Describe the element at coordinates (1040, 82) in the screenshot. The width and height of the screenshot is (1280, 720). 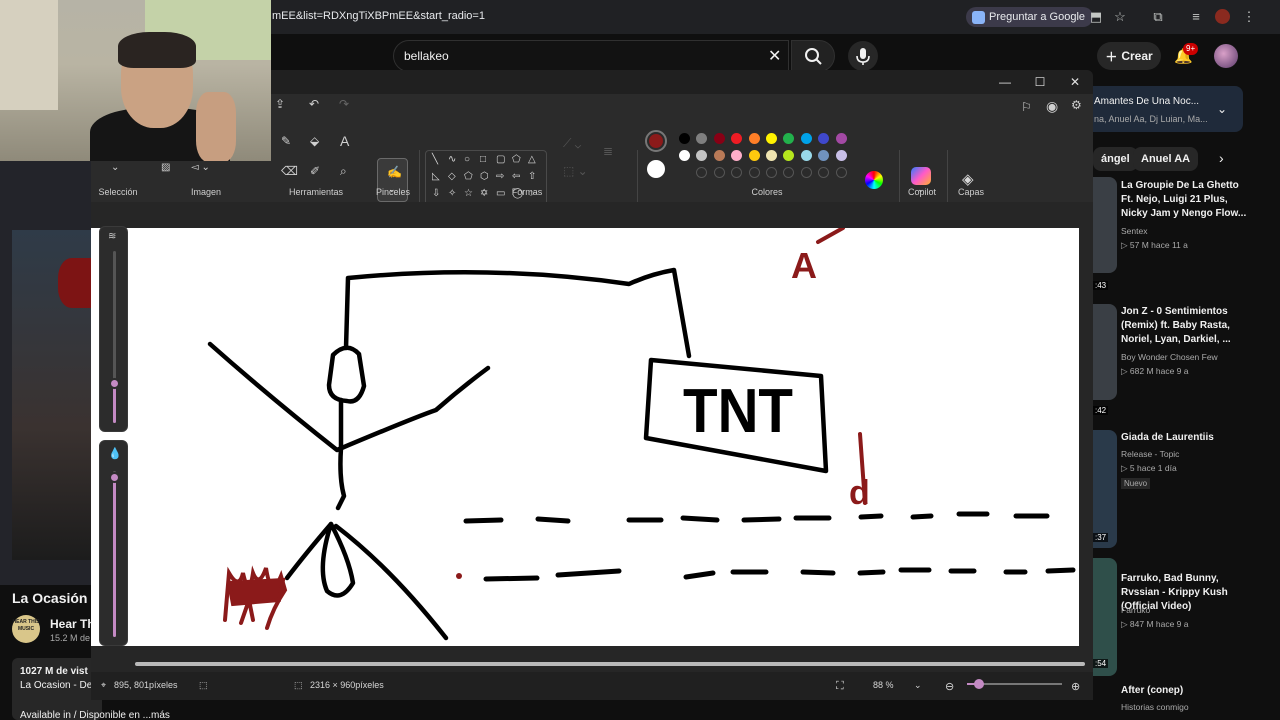
I see `maximize-icon: ☐` at that location.